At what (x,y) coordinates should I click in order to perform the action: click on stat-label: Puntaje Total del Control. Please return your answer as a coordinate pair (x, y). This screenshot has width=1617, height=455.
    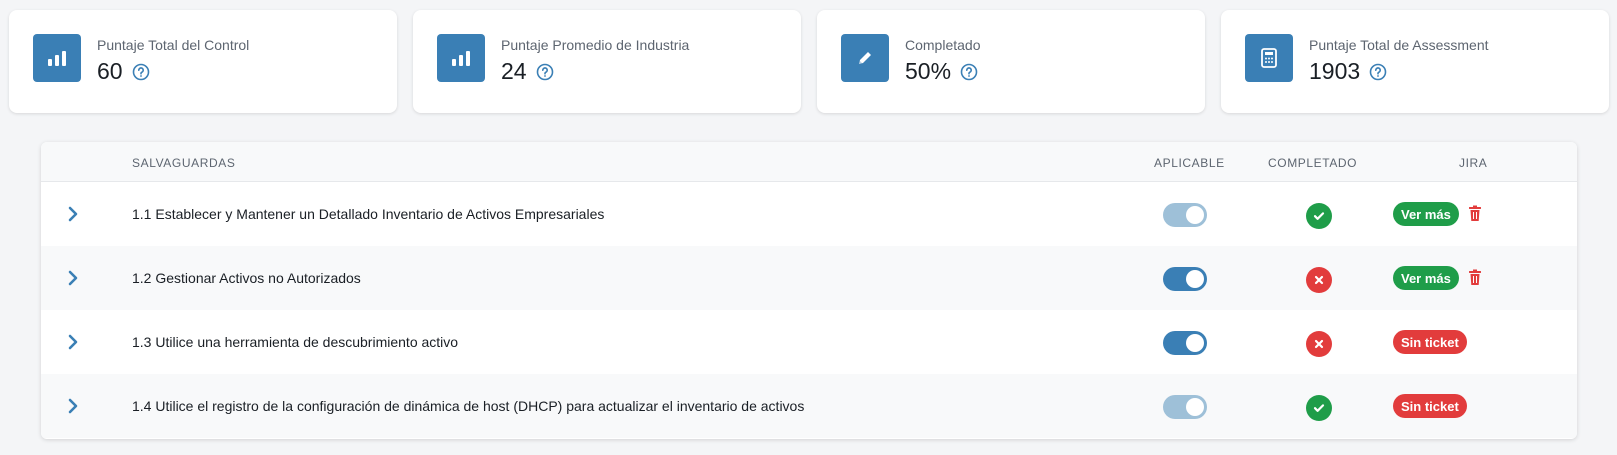
    Looking at the image, I should click on (173, 45).